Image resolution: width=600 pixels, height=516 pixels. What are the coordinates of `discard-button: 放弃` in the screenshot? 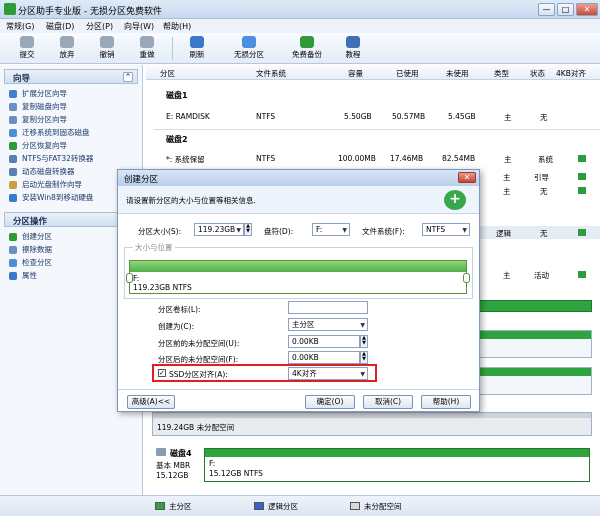 It's located at (67, 48).